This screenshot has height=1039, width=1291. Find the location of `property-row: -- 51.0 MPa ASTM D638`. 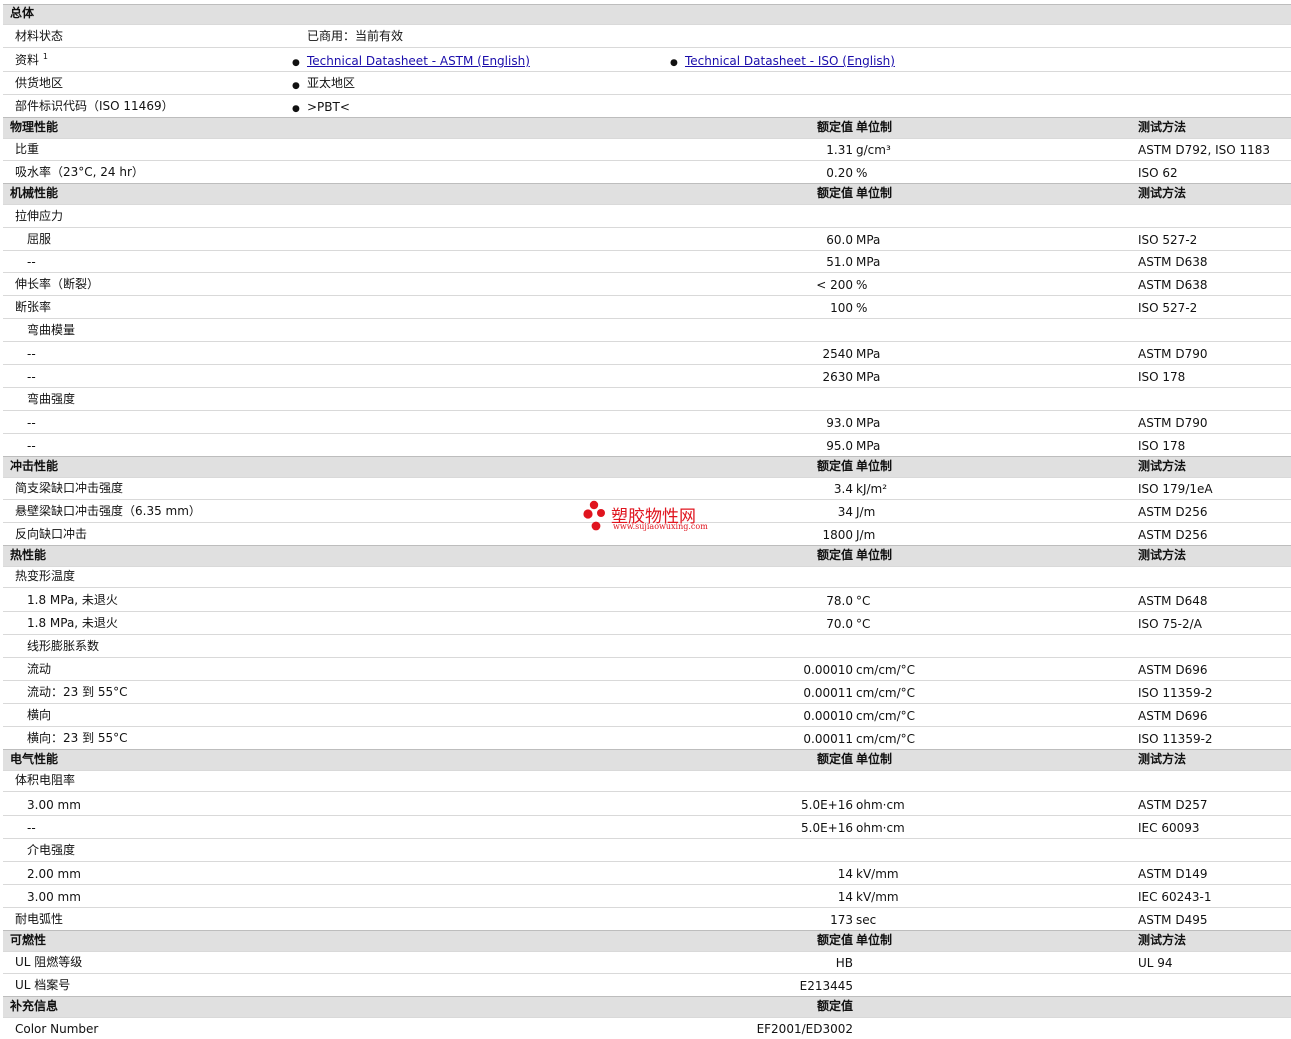

property-row: -- 51.0 MPa ASTM D638 is located at coordinates (647, 261).